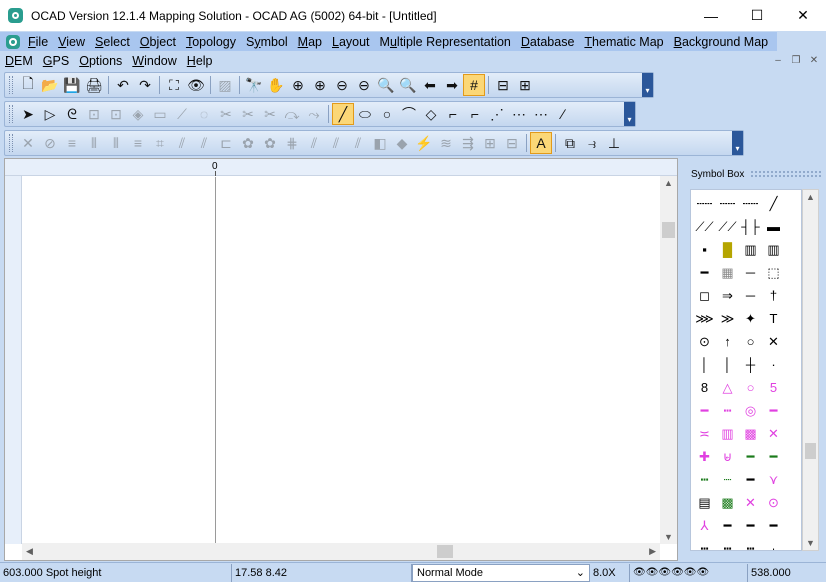  What do you see at coordinates (431, 114) in the screenshot?
I see `tool-button-icon: ◇` at bounding box center [431, 114].